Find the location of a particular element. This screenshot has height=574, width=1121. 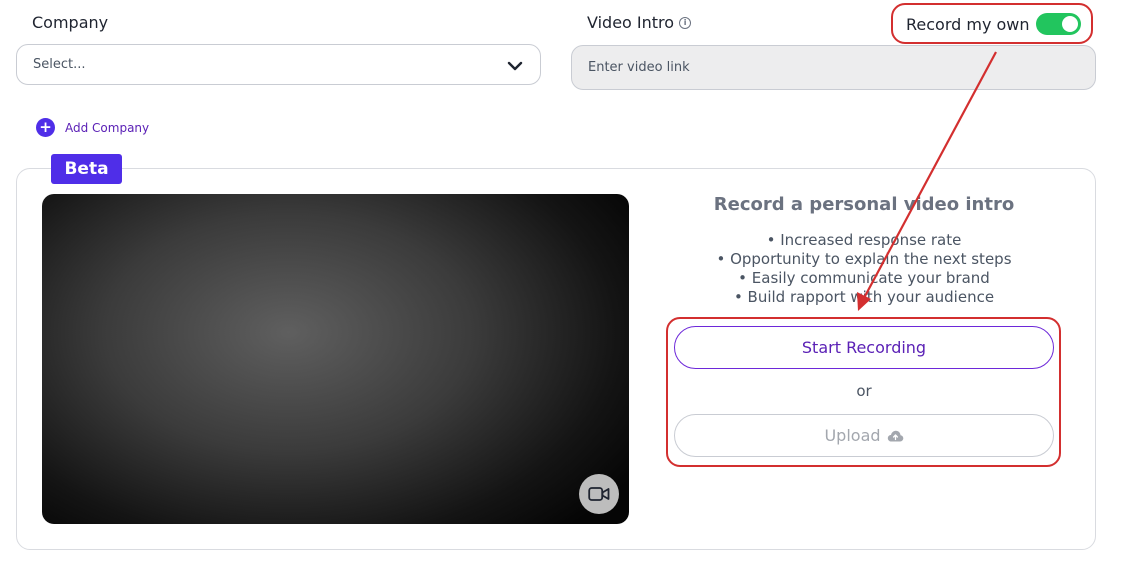

beta-badge: Beta is located at coordinates (86, 169).